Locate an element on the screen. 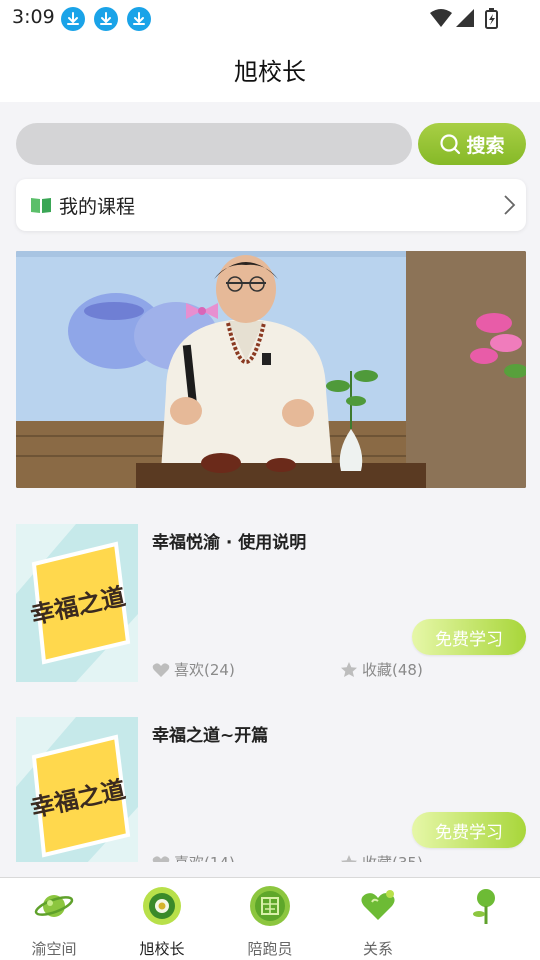 Image resolution: width=540 pixels, height=960 pixels. bottom-nav: 渝空间 旭校长 陪跑员 关系 is located at coordinates (270, 918).